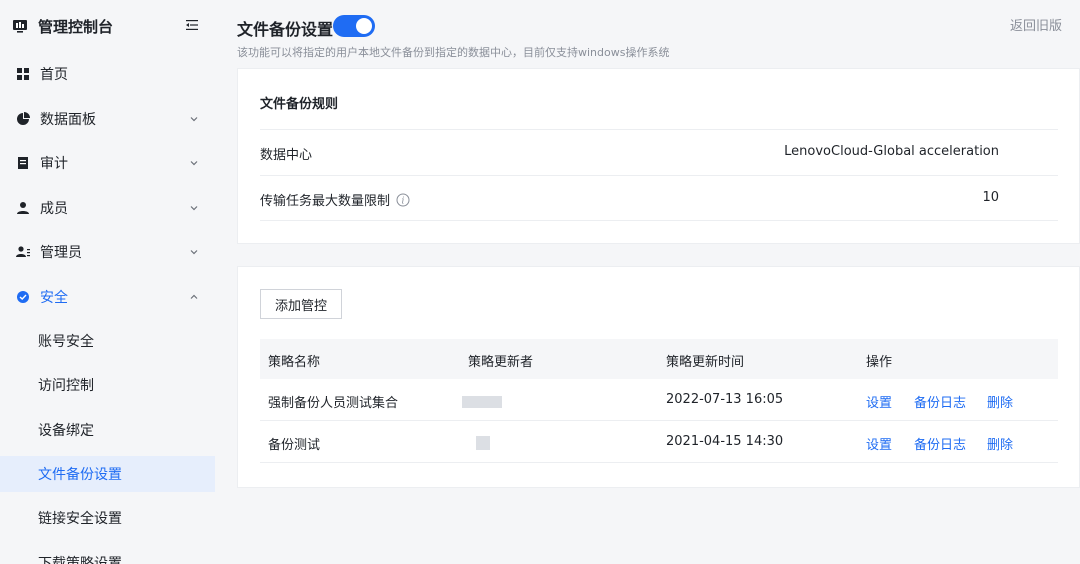 The width and height of the screenshot is (1080, 564). Describe the element at coordinates (23, 118) in the screenshot. I see `pie-chart-icon` at that location.